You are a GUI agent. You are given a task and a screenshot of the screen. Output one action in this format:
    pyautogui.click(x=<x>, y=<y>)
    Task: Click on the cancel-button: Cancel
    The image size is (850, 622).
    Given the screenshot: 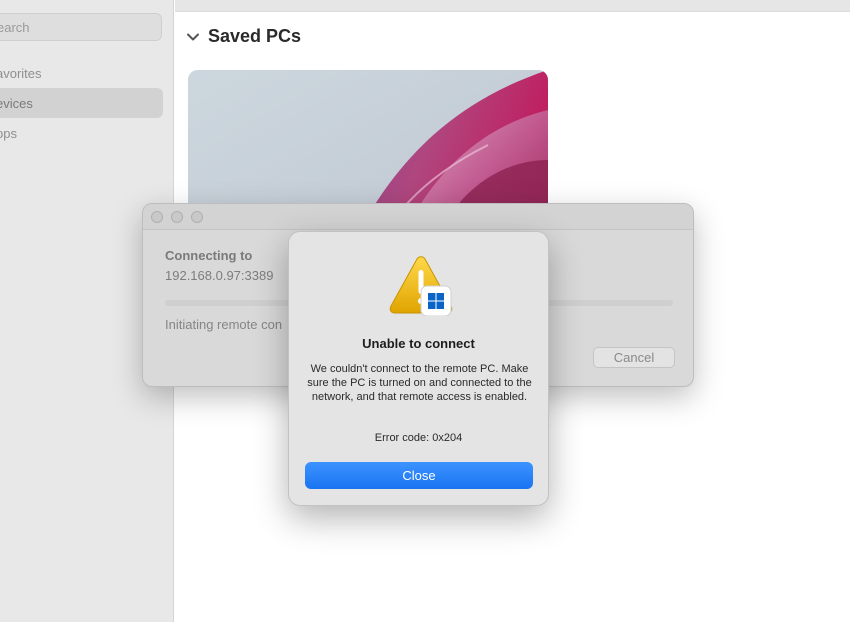 What is the action you would take?
    pyautogui.click(x=634, y=357)
    